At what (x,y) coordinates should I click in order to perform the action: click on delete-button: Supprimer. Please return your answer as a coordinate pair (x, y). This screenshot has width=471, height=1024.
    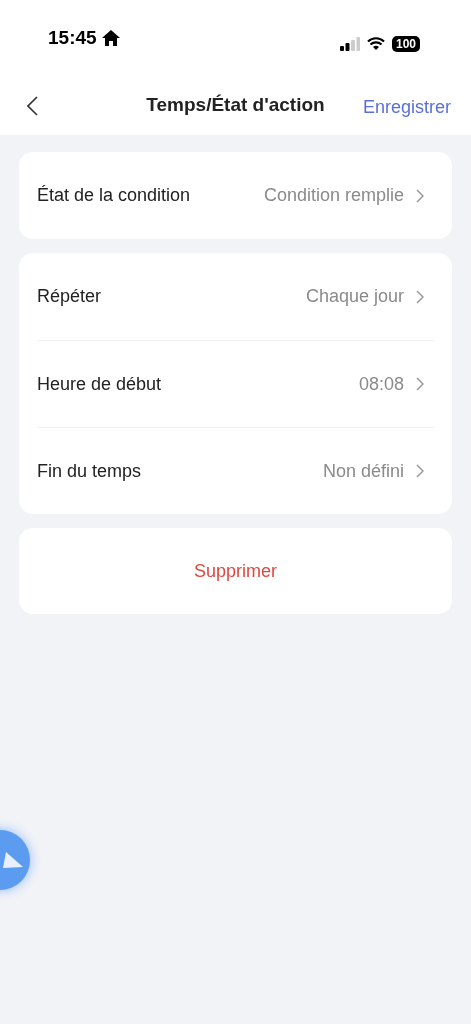
    Looking at the image, I should click on (235, 571).